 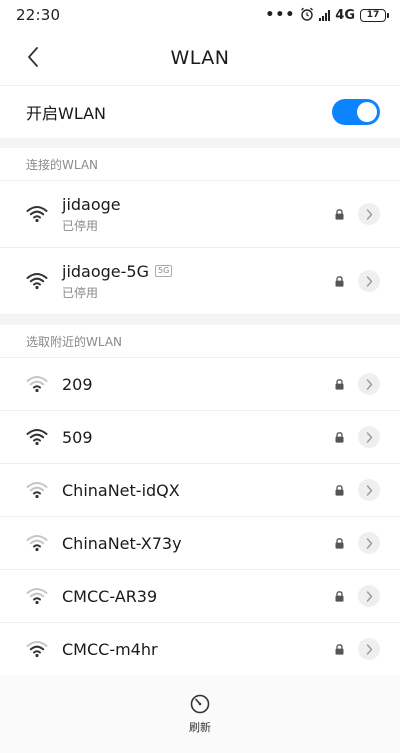 What do you see at coordinates (164, 271) in the screenshot?
I see `band-badge: 5G` at bounding box center [164, 271].